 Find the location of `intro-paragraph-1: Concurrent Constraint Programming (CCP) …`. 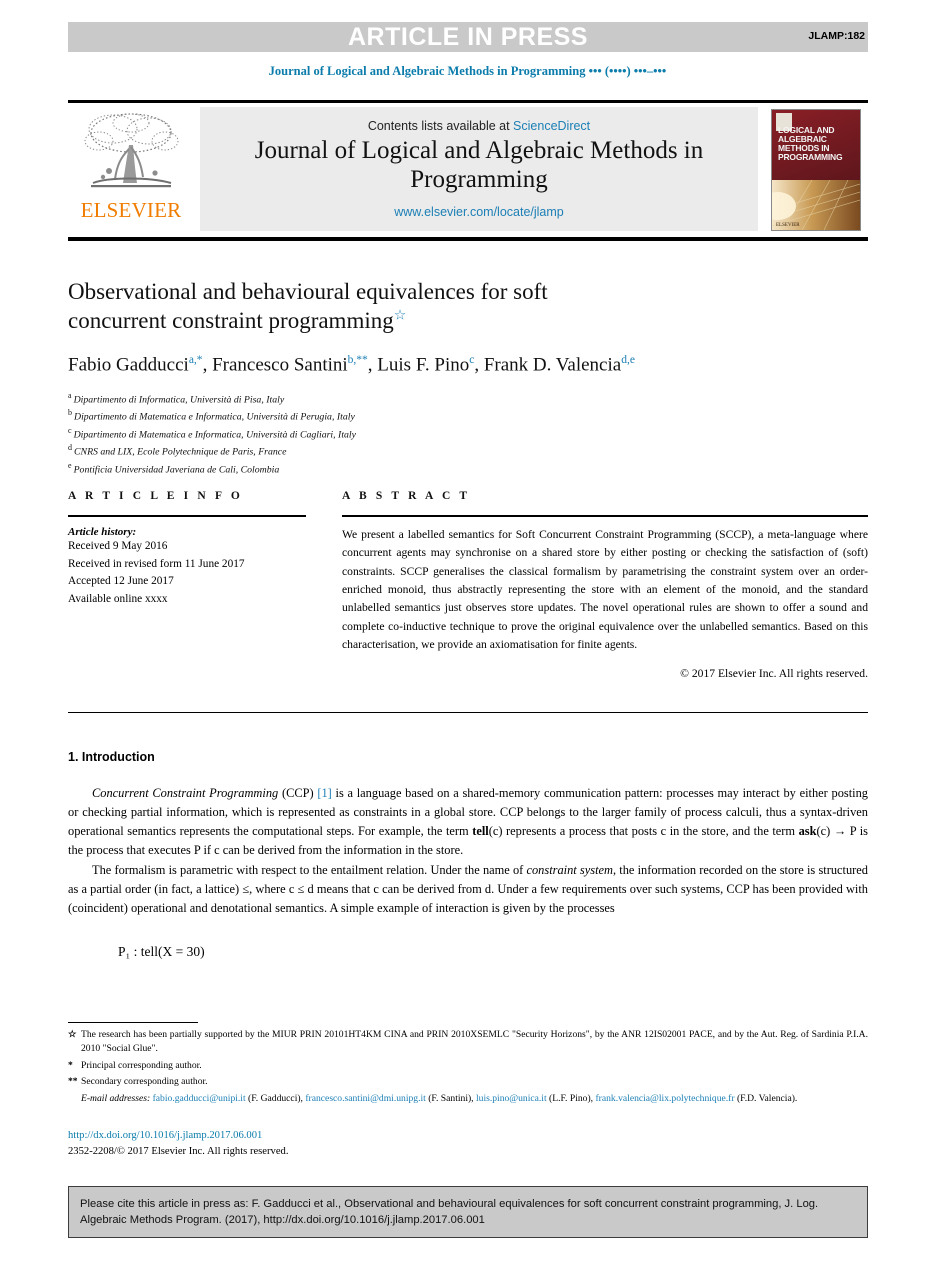

intro-paragraph-1: Concurrent Constraint Programming (CCP) … is located at coordinates (468, 821).